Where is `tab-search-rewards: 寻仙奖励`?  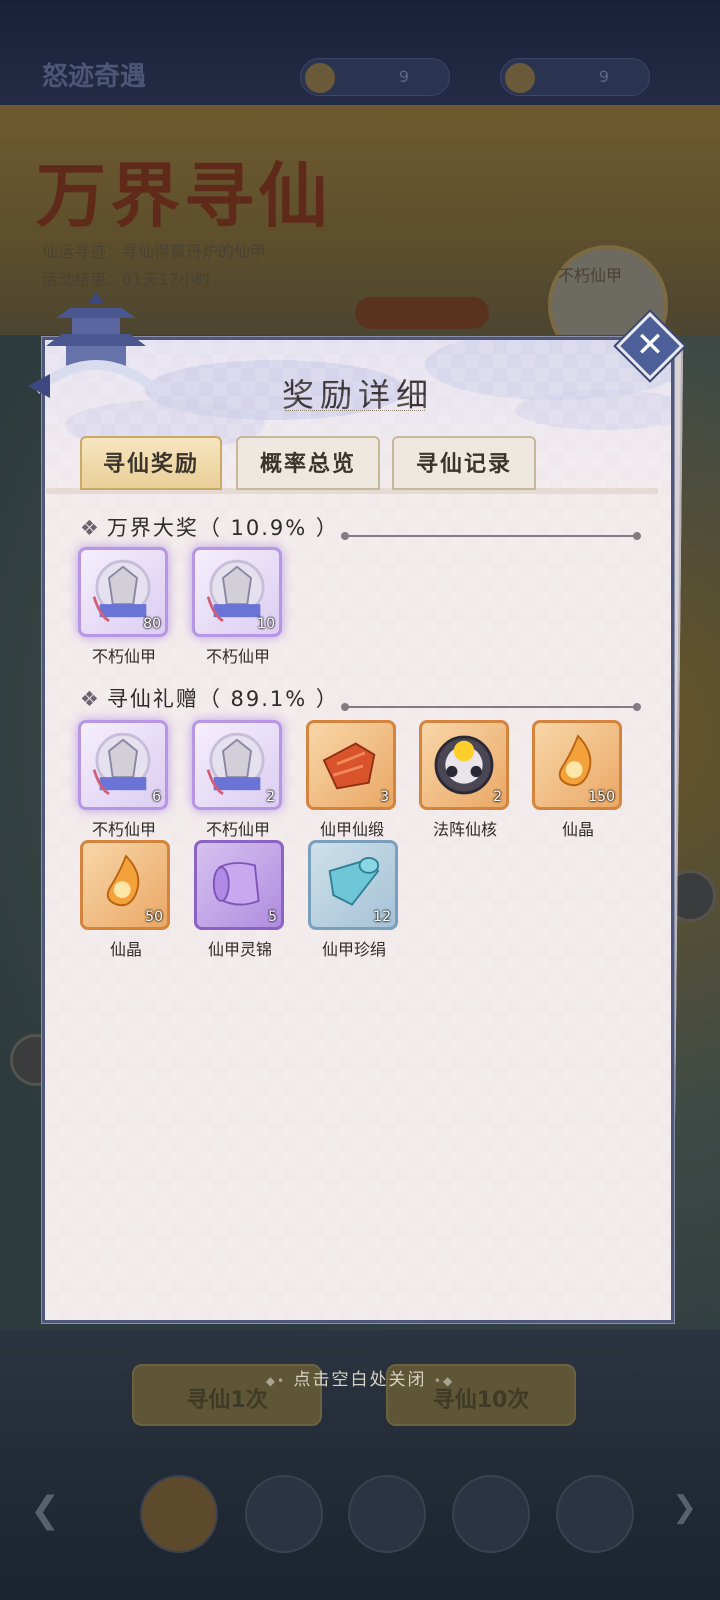
tab-search-rewards: 寻仙奖励 is located at coordinates (151, 463).